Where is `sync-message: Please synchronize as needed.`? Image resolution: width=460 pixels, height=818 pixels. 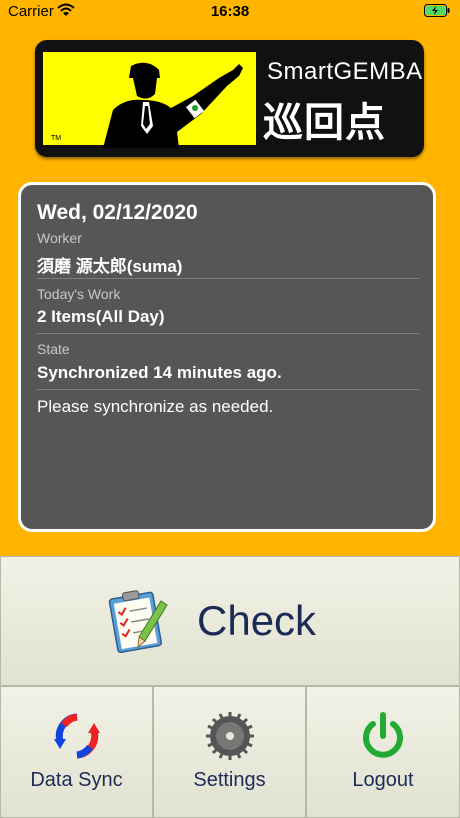 sync-message: Please synchronize as needed. is located at coordinates (155, 406).